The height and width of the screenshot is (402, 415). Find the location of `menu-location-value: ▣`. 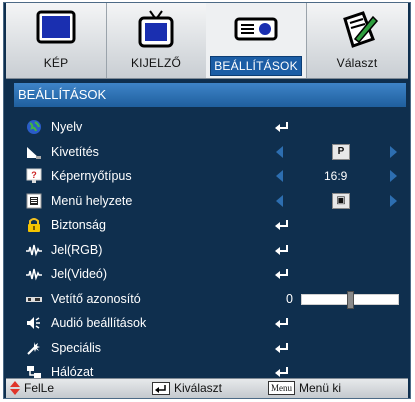

menu-location-value: ▣ is located at coordinates (341, 200).